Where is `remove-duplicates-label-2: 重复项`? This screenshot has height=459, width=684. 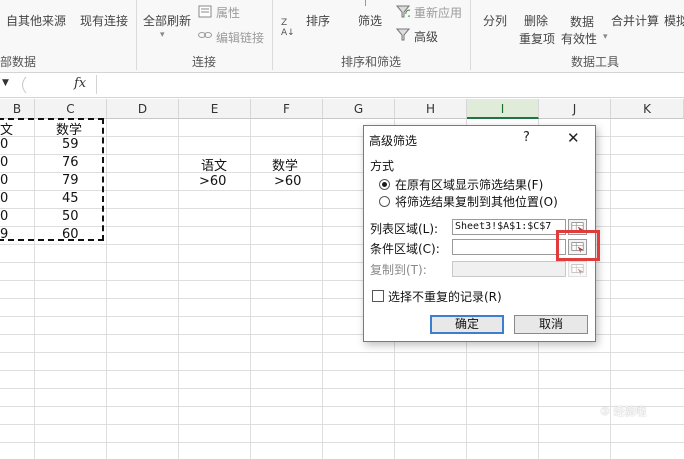 remove-duplicates-label-2: 重复项 is located at coordinates (537, 39).